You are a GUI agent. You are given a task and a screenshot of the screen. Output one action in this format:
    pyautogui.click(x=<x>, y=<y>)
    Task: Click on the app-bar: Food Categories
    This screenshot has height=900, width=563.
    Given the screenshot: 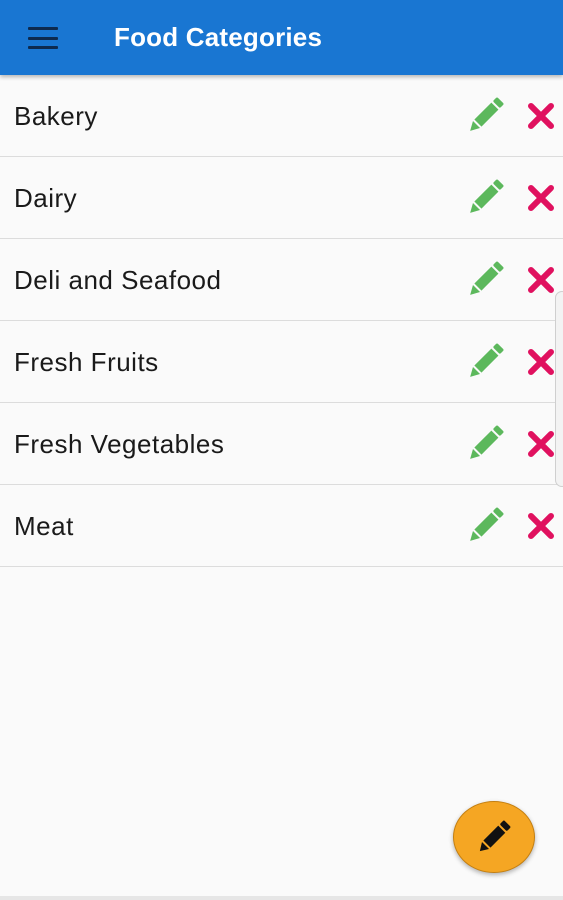 What is the action you would take?
    pyautogui.click(x=281, y=37)
    